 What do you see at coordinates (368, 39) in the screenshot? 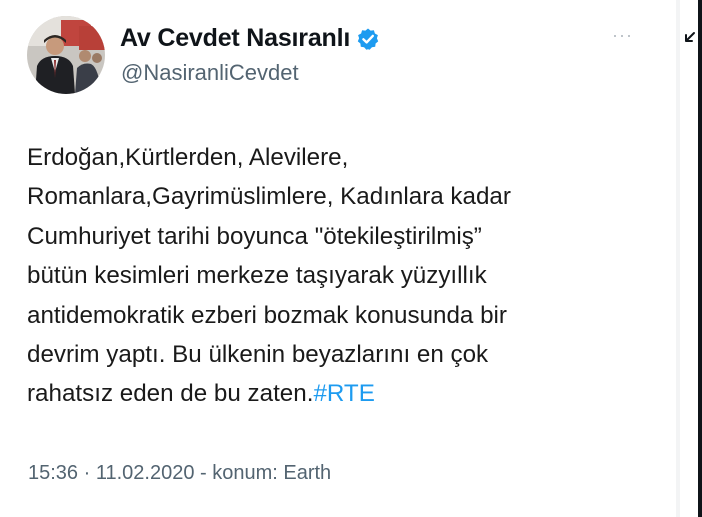
I see `verified-badge-icon` at bounding box center [368, 39].